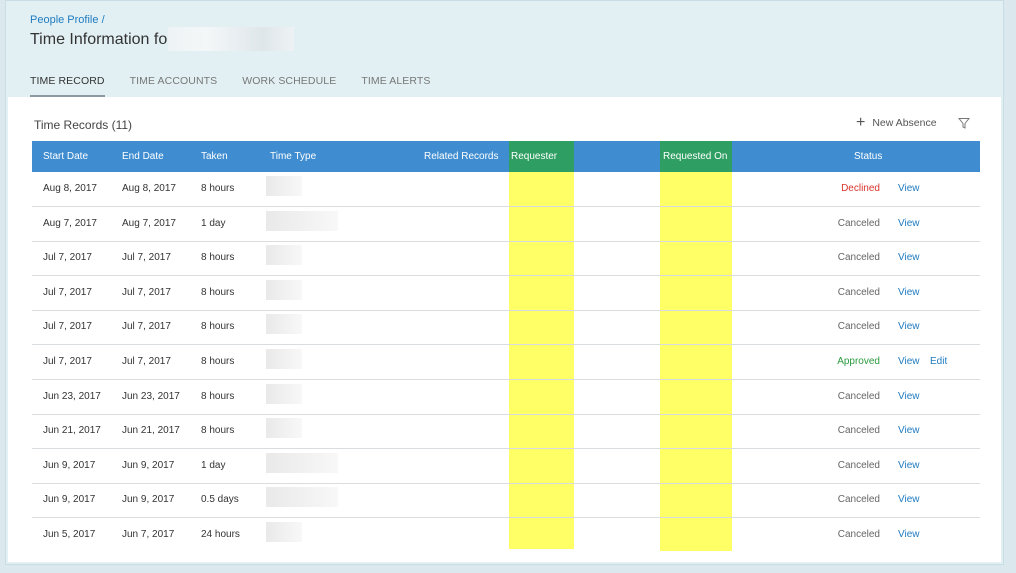 This screenshot has height=573, width=1016. I want to click on taken-cell: 0.5 days, so click(220, 500).